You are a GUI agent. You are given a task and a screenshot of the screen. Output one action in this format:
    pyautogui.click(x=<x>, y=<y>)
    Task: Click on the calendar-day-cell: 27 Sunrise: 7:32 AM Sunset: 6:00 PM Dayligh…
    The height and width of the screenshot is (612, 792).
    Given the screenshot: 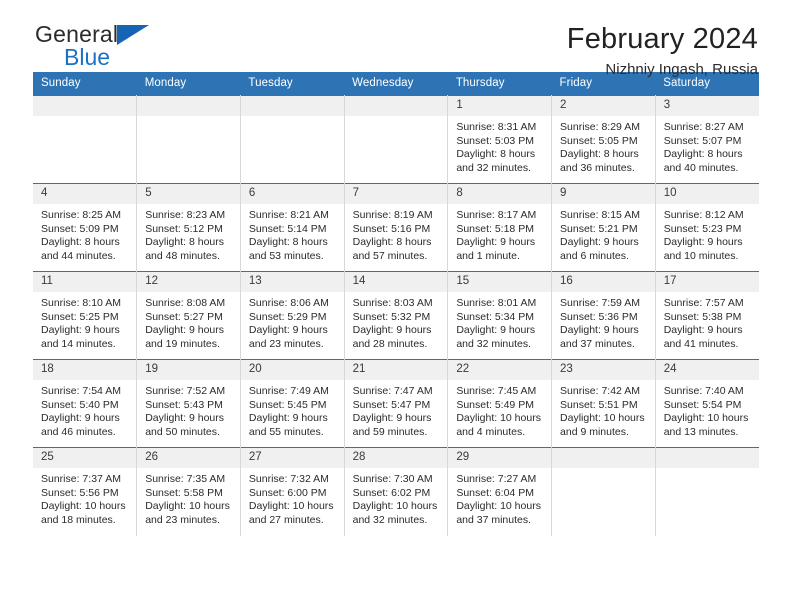 What is the action you would take?
    pyautogui.click(x=292, y=491)
    